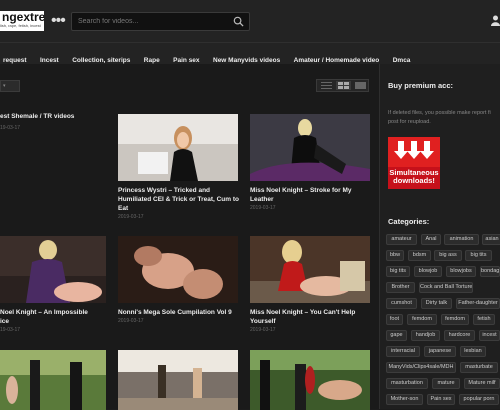 The height and width of the screenshot is (410, 500). I want to click on list-view-icon, so click(326, 85).